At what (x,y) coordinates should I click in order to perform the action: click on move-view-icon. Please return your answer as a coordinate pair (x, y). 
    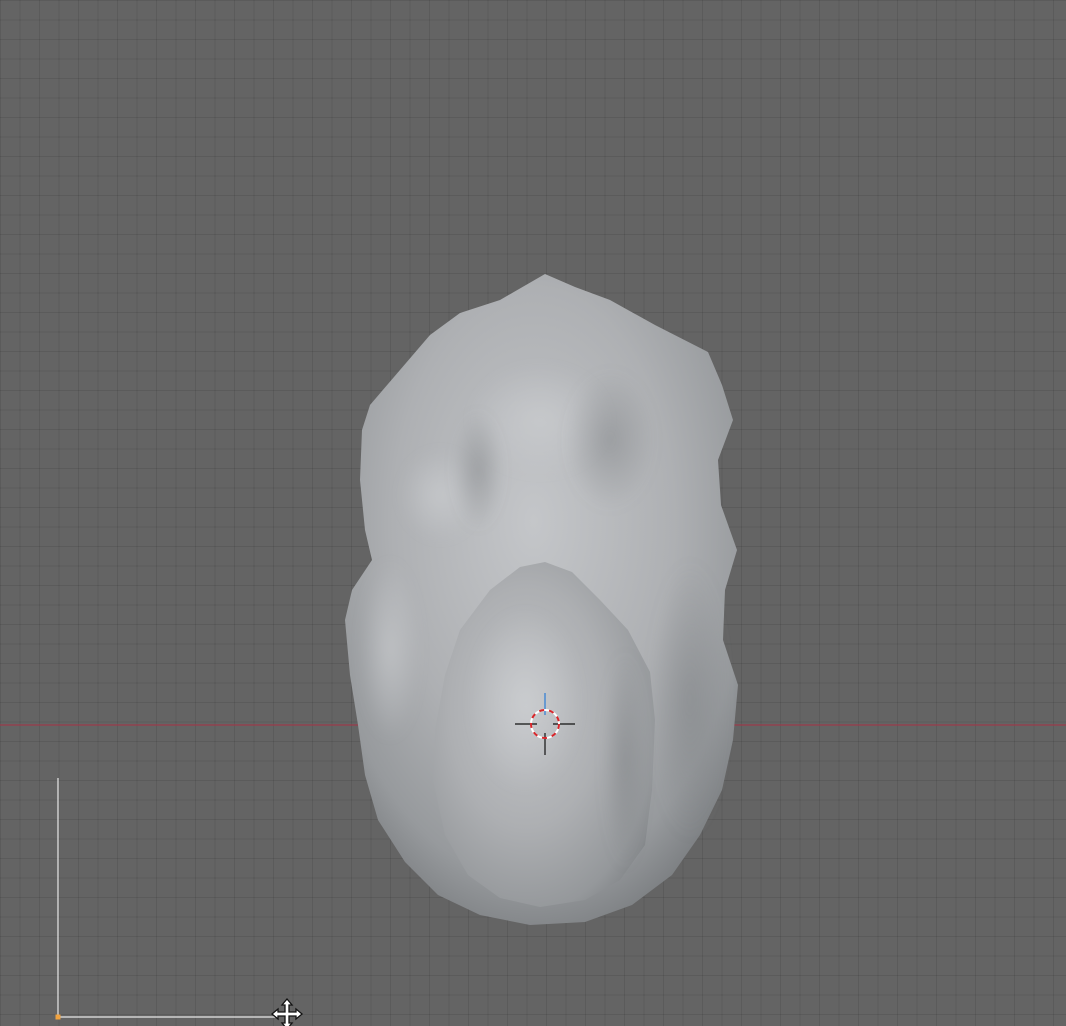
    Looking at the image, I should click on (287, 1011).